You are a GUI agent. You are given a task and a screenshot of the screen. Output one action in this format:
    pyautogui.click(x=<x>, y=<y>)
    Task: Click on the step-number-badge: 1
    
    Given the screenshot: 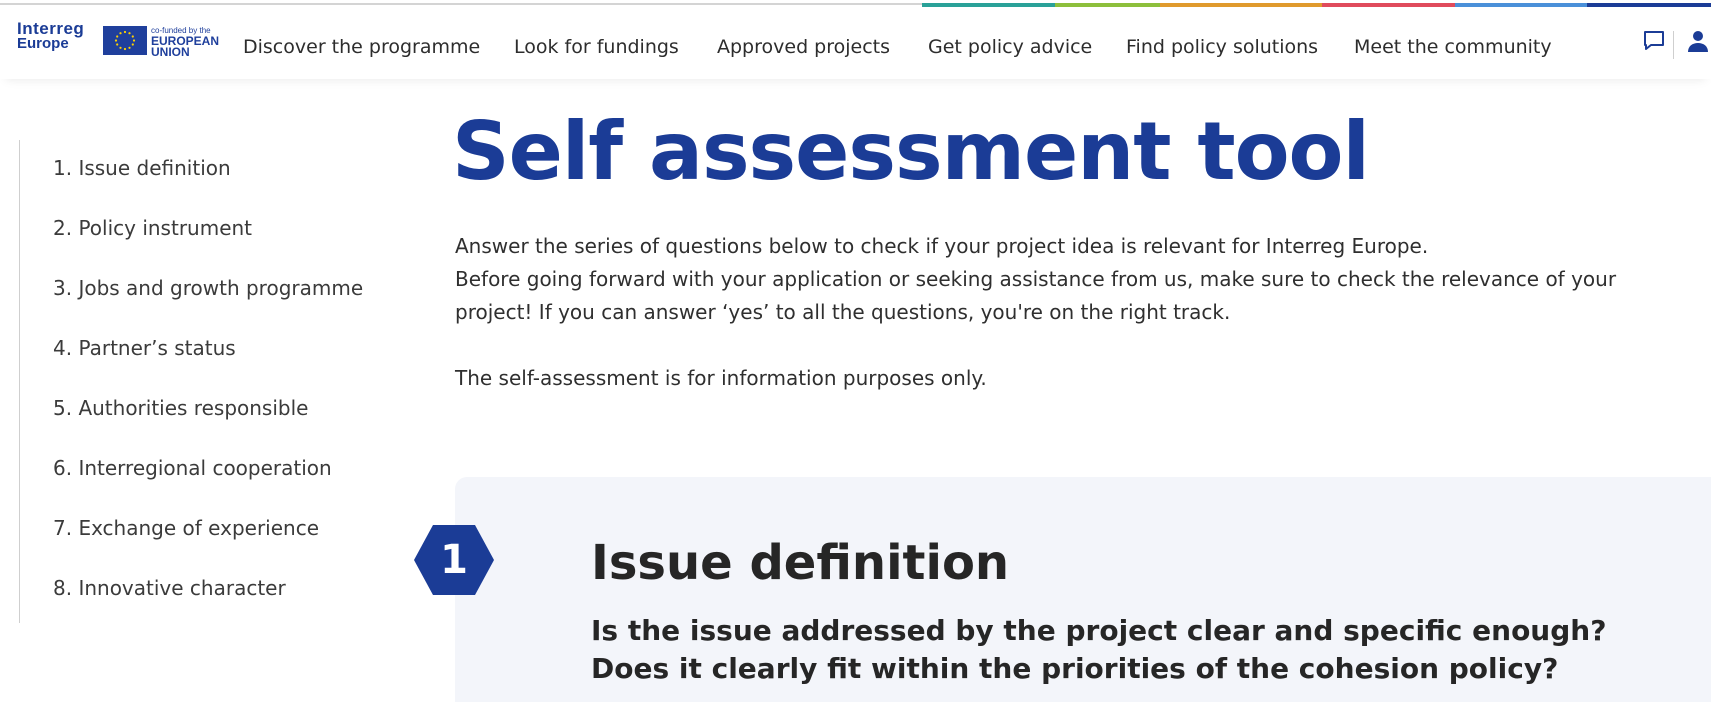 What is the action you would take?
    pyautogui.click(x=454, y=560)
    